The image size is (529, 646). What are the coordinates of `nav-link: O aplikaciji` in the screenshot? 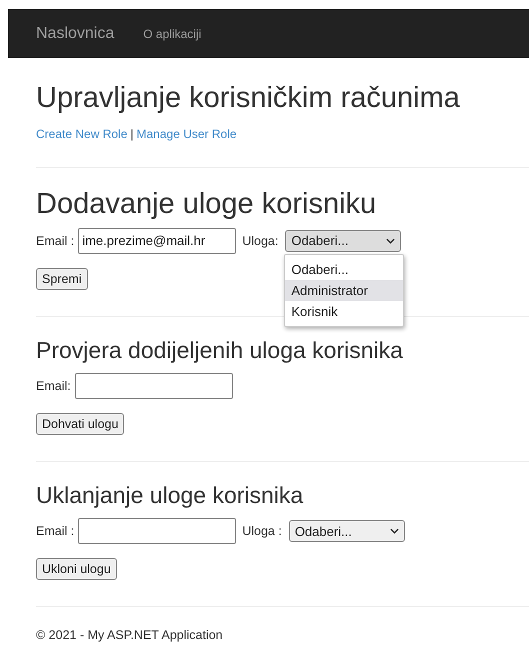 It's located at (172, 33).